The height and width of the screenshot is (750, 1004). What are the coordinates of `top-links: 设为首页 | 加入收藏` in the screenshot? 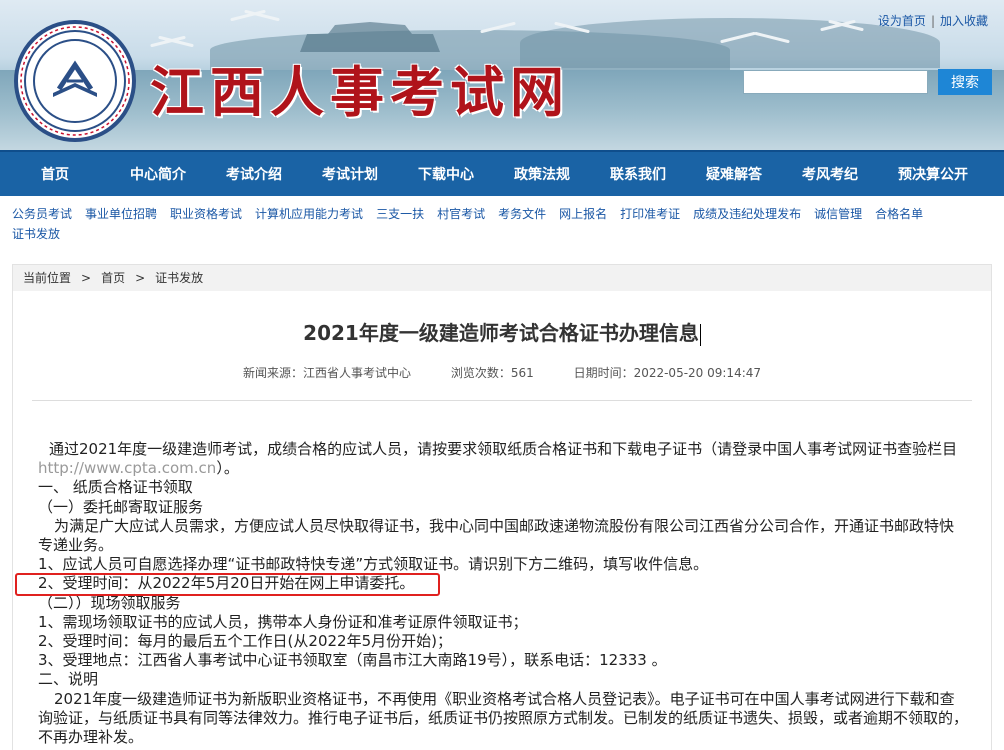 It's located at (933, 20).